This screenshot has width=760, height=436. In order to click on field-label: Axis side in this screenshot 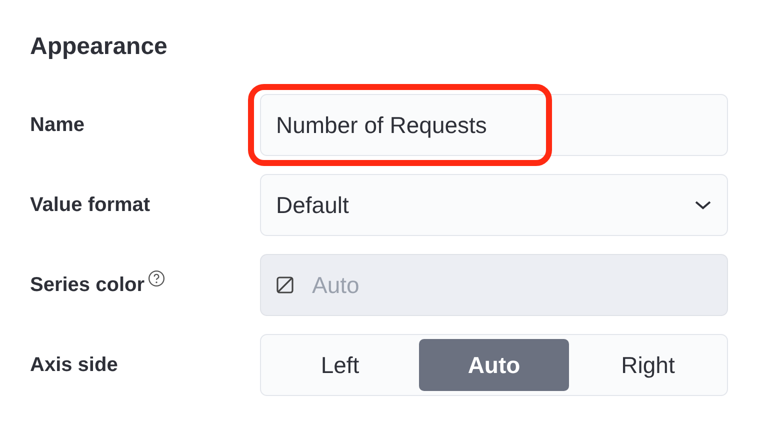, I will do `click(74, 365)`.